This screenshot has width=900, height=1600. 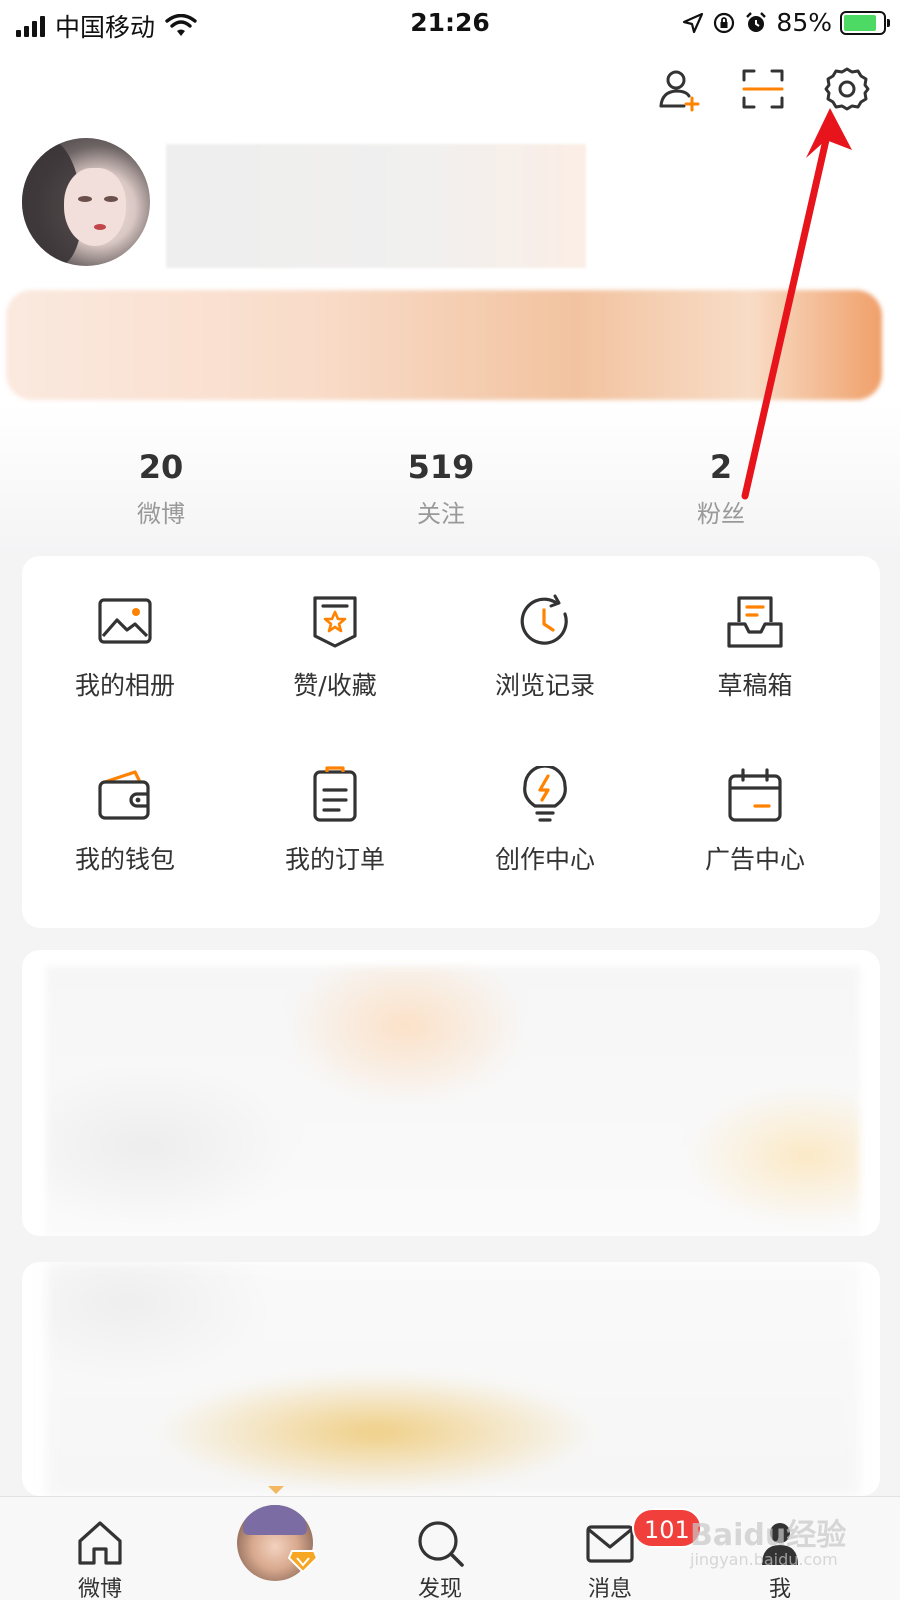 I want to click on orientation-lock-icon, so click(x=724, y=22).